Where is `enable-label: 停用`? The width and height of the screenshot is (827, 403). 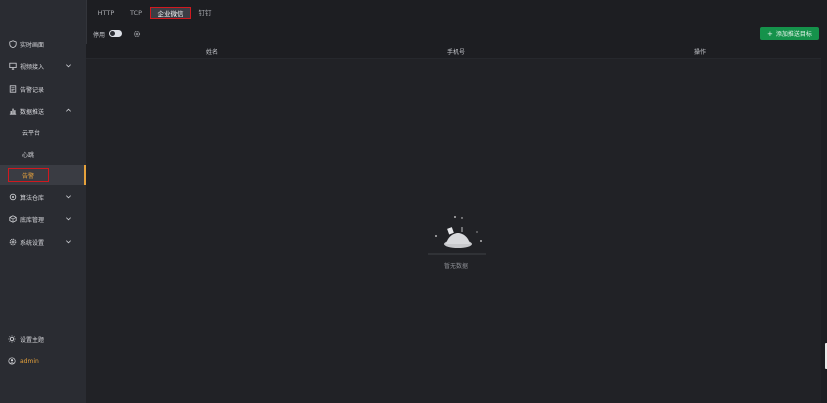
enable-label: 停用 is located at coordinates (99, 35).